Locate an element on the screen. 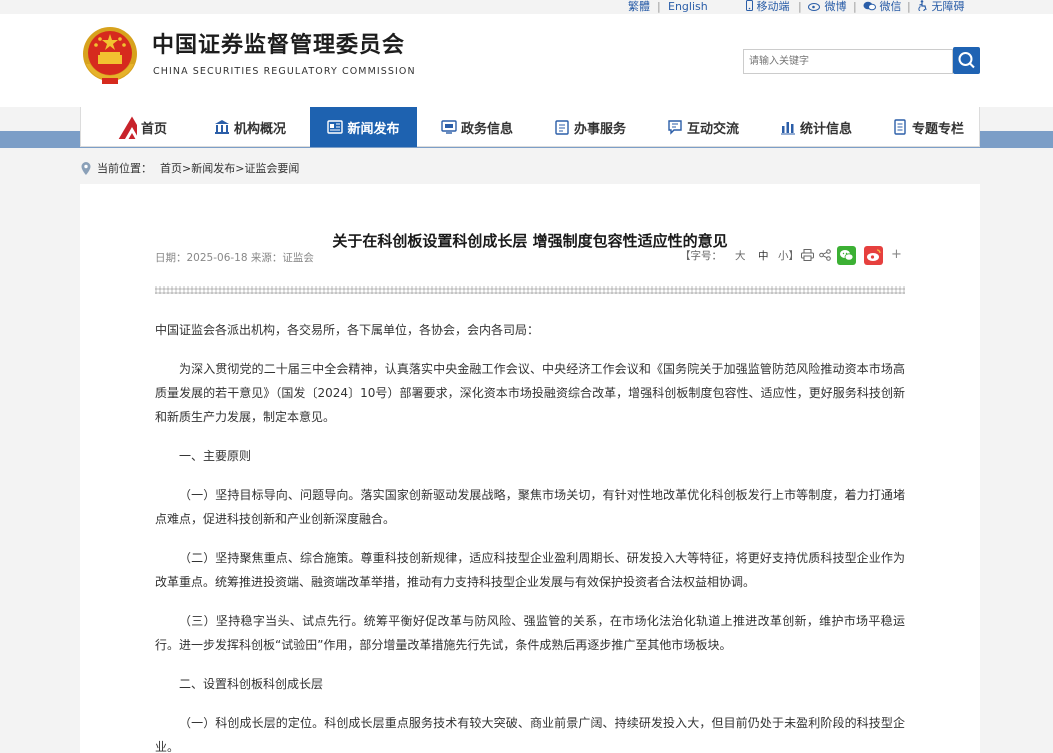  breadcrumb: 当前位置： 首页 > 新闻发布 > 证监会要闻 is located at coordinates (190, 168).